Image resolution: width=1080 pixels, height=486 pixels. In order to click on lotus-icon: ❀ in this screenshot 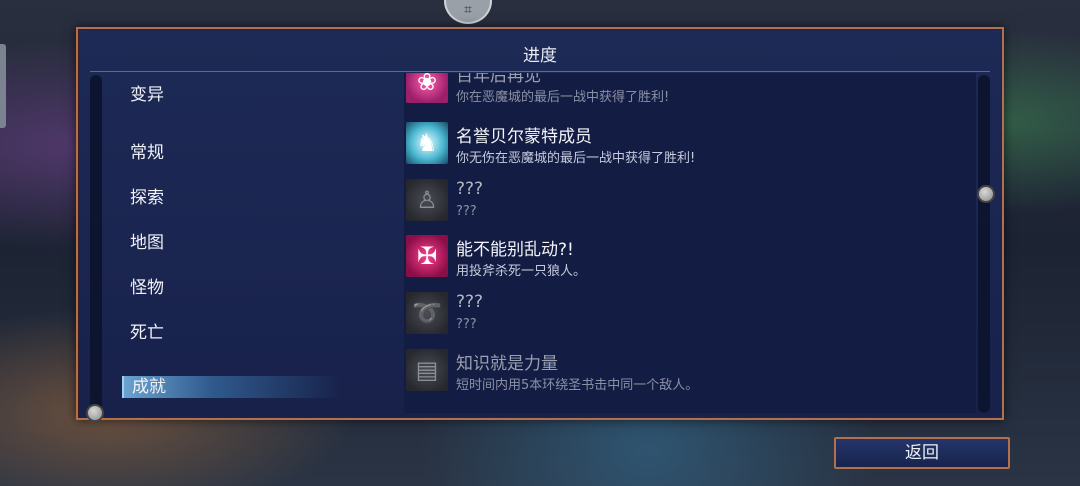, I will do `click(427, 88)`.